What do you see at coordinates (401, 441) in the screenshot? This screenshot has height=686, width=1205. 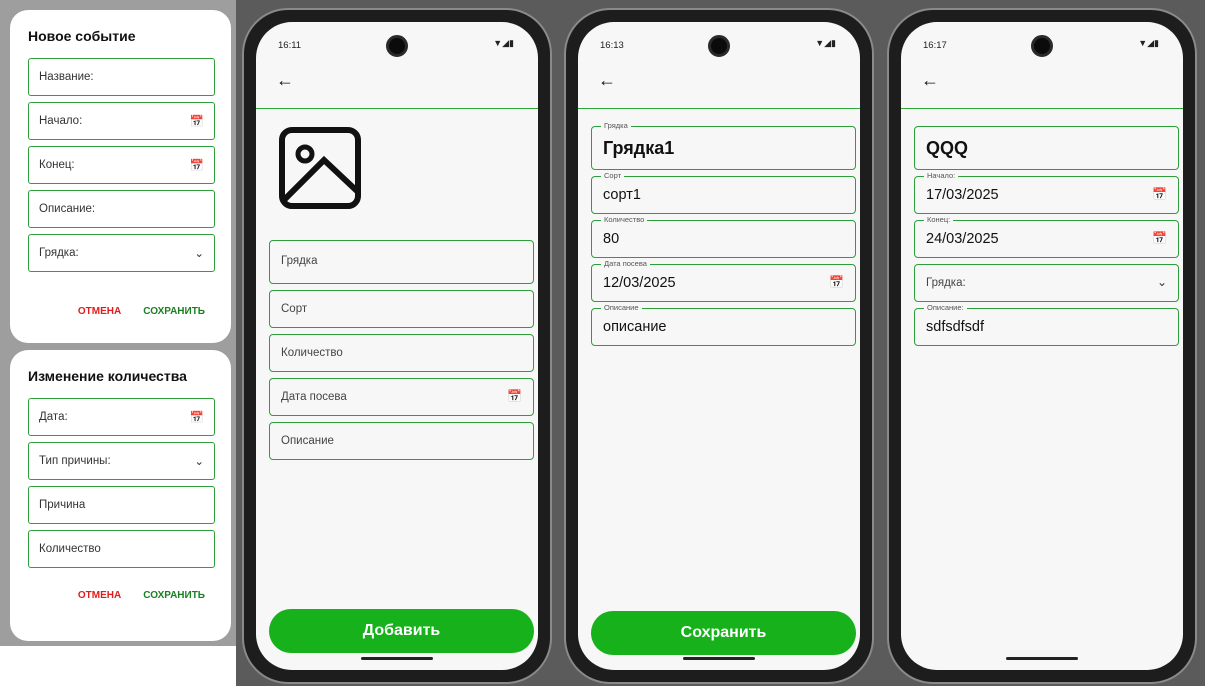 I see `description-field: Описание` at bounding box center [401, 441].